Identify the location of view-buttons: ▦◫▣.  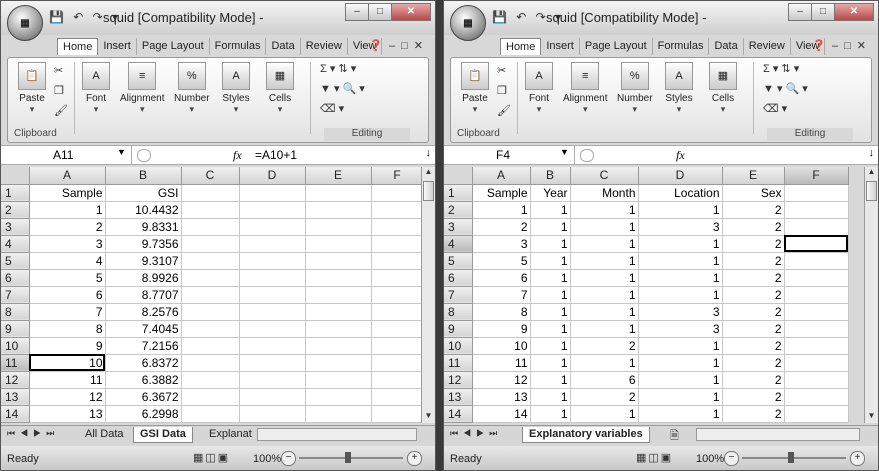
(654, 457).